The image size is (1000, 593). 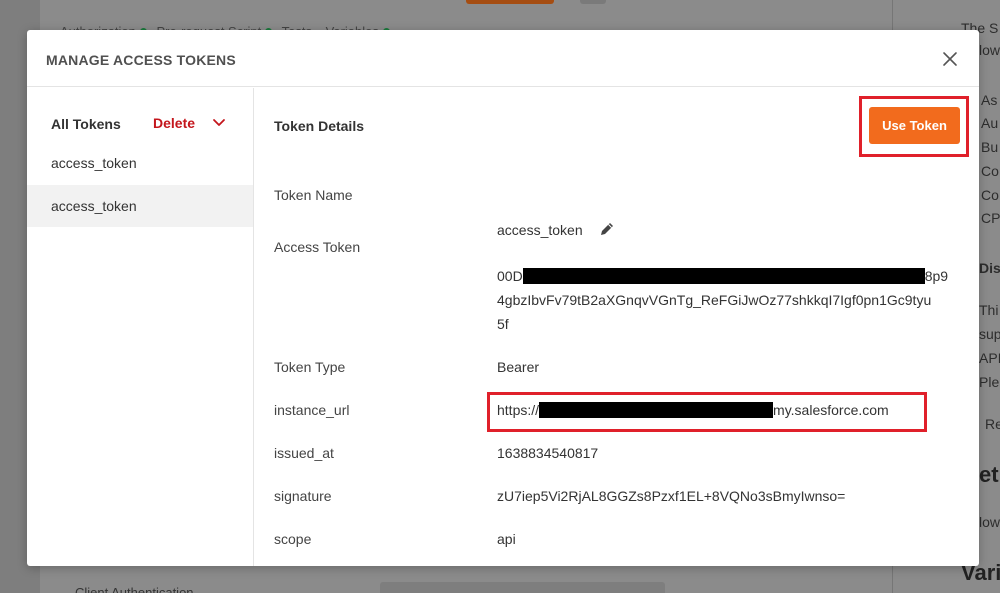 What do you see at coordinates (518, 410) in the screenshot?
I see `instance-url-prefix: https://` at bounding box center [518, 410].